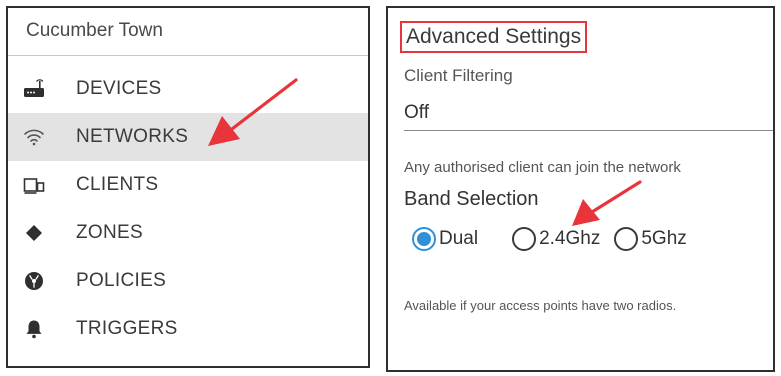 The width and height of the screenshot is (781, 376). Describe the element at coordinates (188, 32) in the screenshot. I see `org-name: Cucumber Town` at that location.